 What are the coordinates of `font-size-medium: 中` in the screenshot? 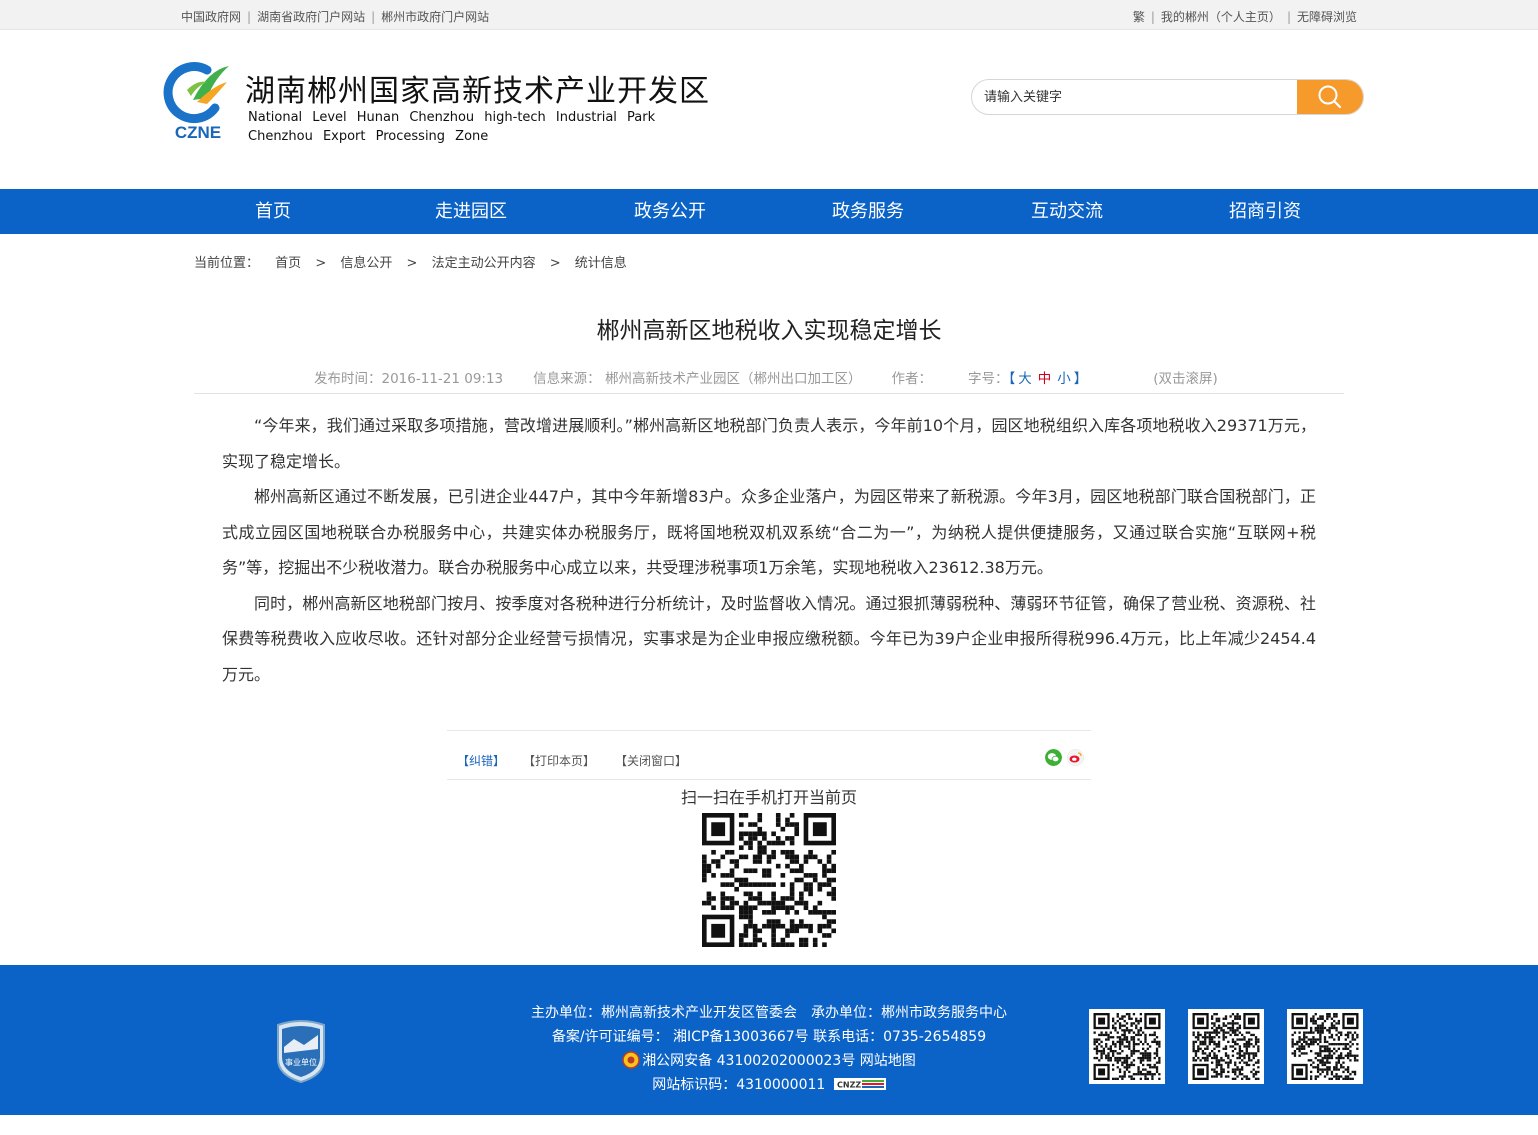 It's located at (1045, 379).